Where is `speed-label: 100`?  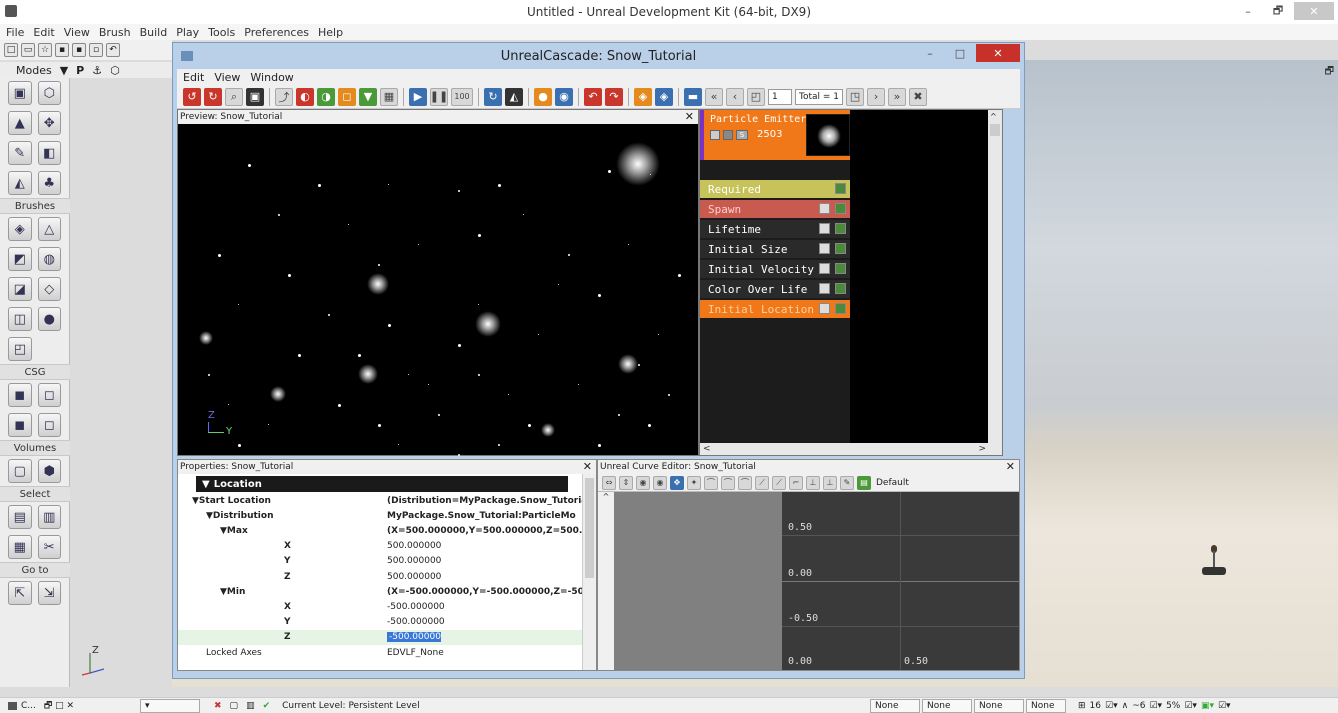
speed-label: 100 is located at coordinates (462, 96).